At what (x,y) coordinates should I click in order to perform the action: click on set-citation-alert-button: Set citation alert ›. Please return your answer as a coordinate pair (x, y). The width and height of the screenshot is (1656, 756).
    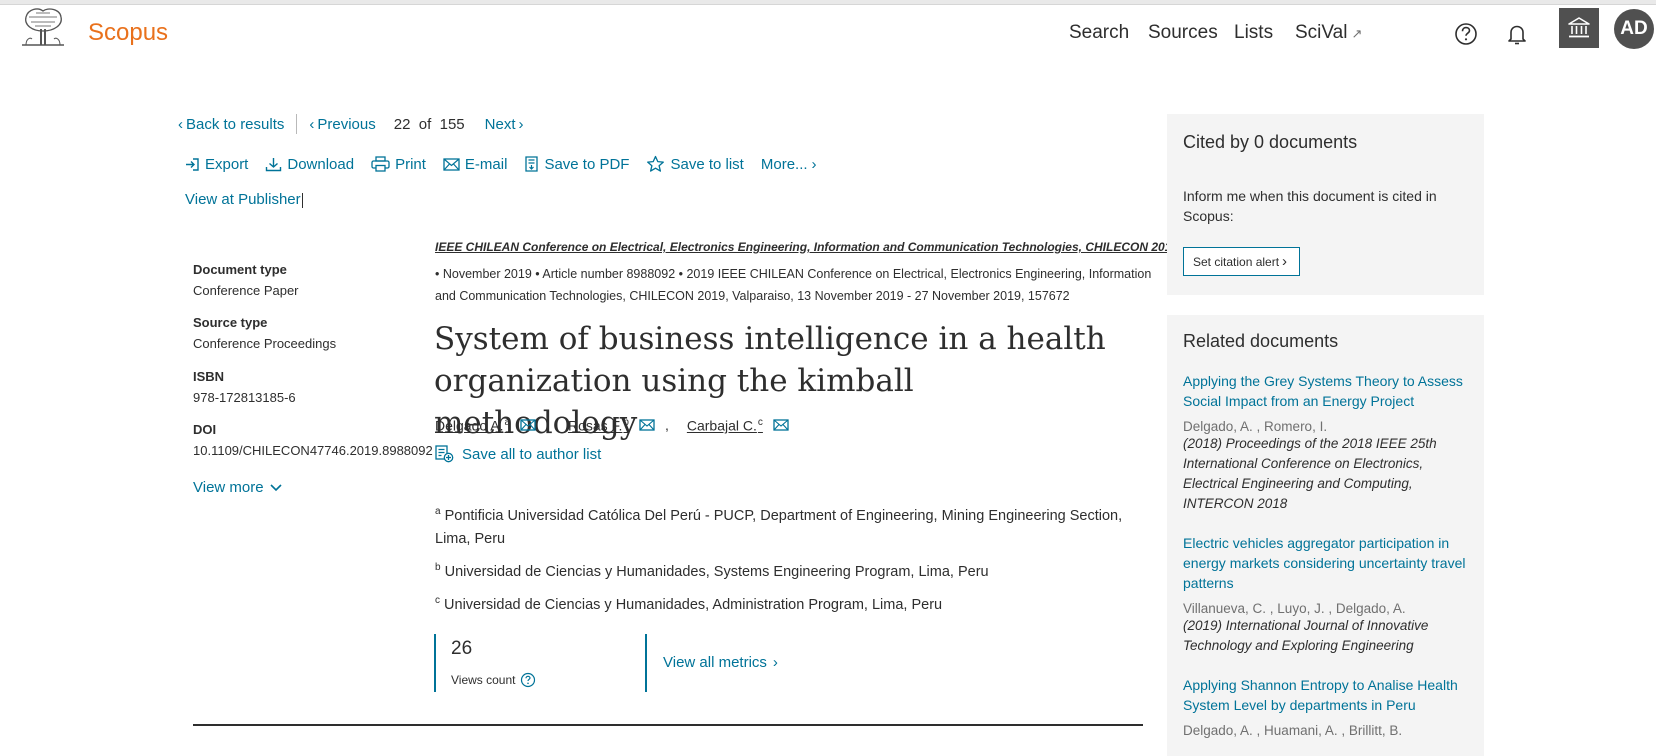
    Looking at the image, I should click on (1242, 261).